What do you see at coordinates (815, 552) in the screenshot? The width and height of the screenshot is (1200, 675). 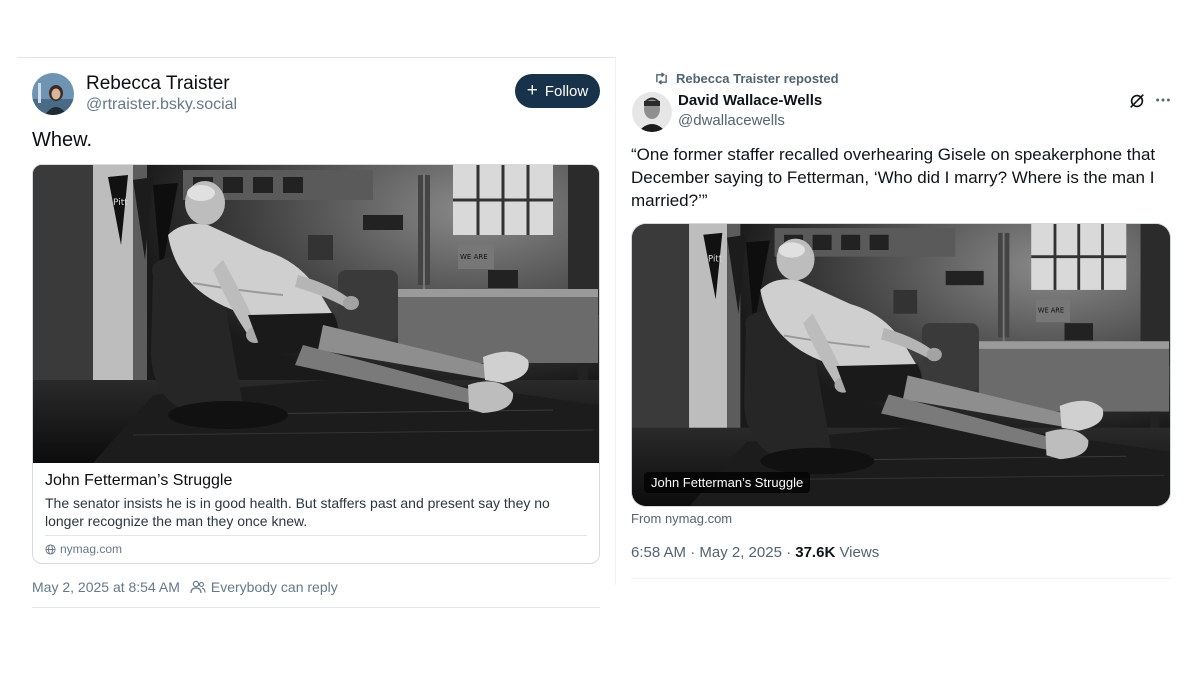 I see `views-count: 37.6K` at bounding box center [815, 552].